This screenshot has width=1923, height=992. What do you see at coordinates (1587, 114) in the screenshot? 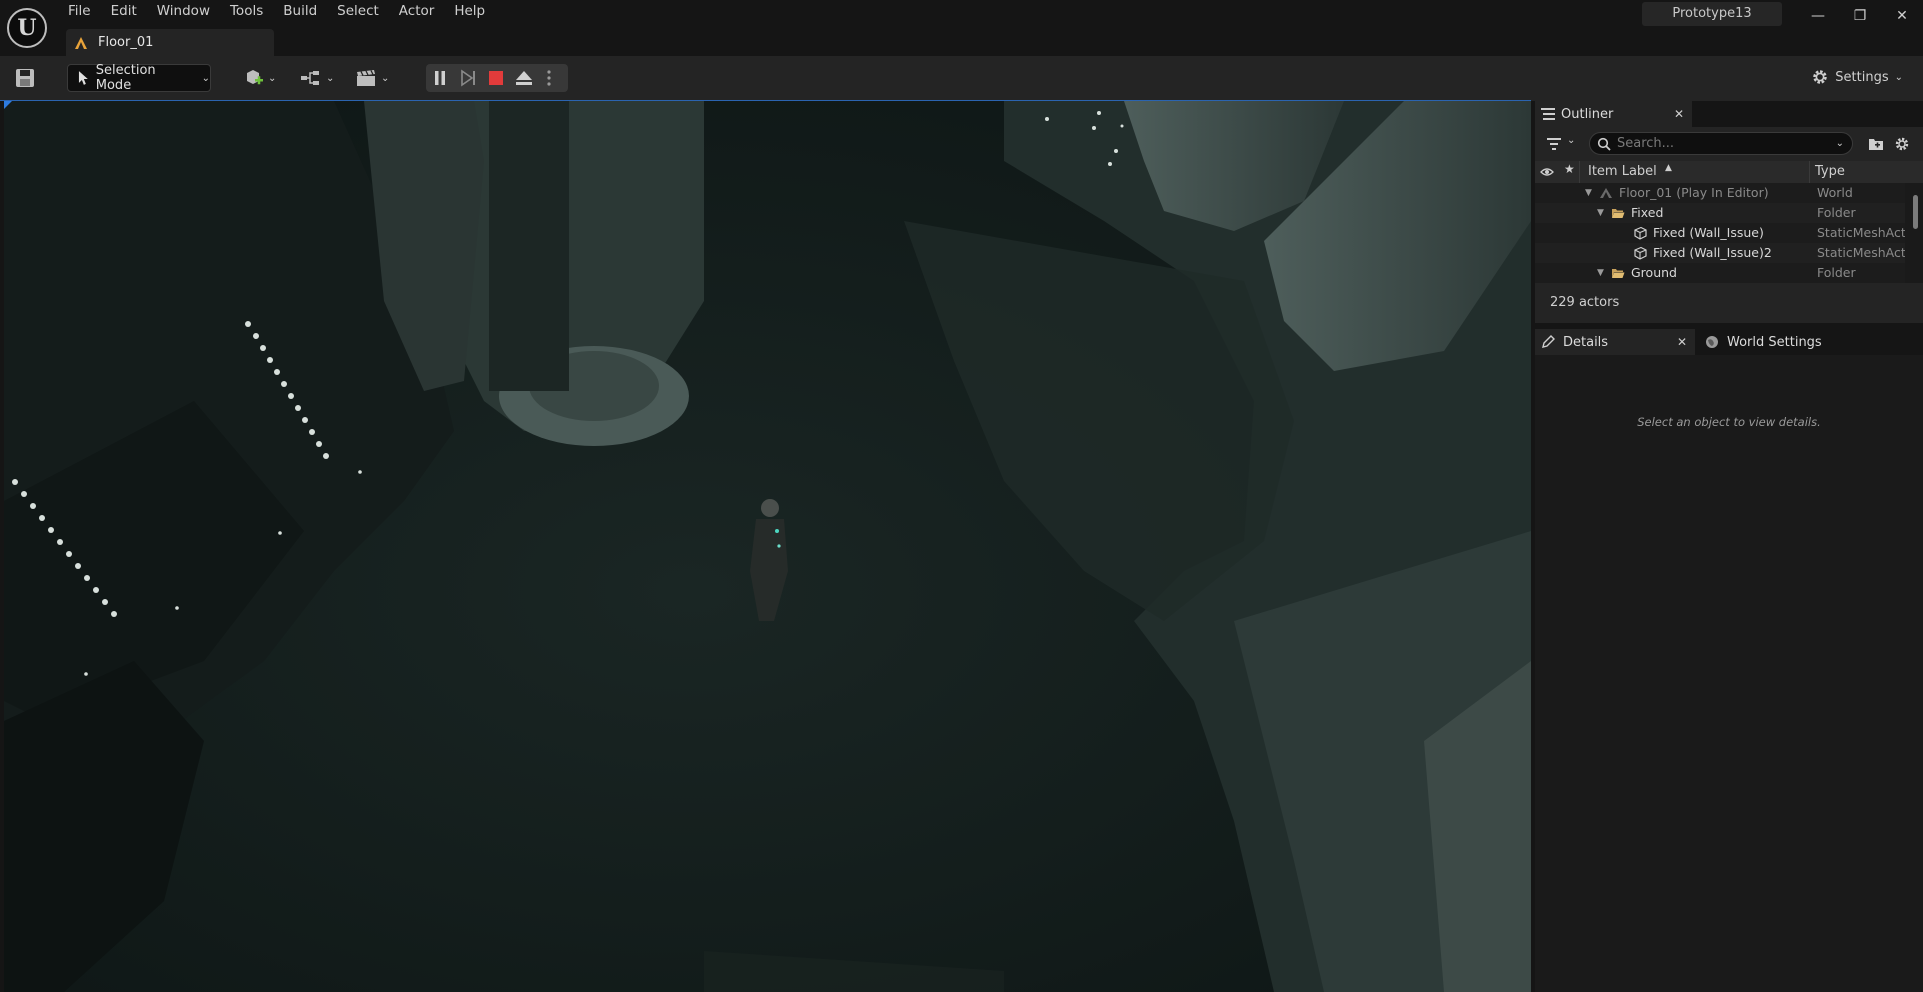
I see `outliner-tab-label: Outliner` at bounding box center [1587, 114].